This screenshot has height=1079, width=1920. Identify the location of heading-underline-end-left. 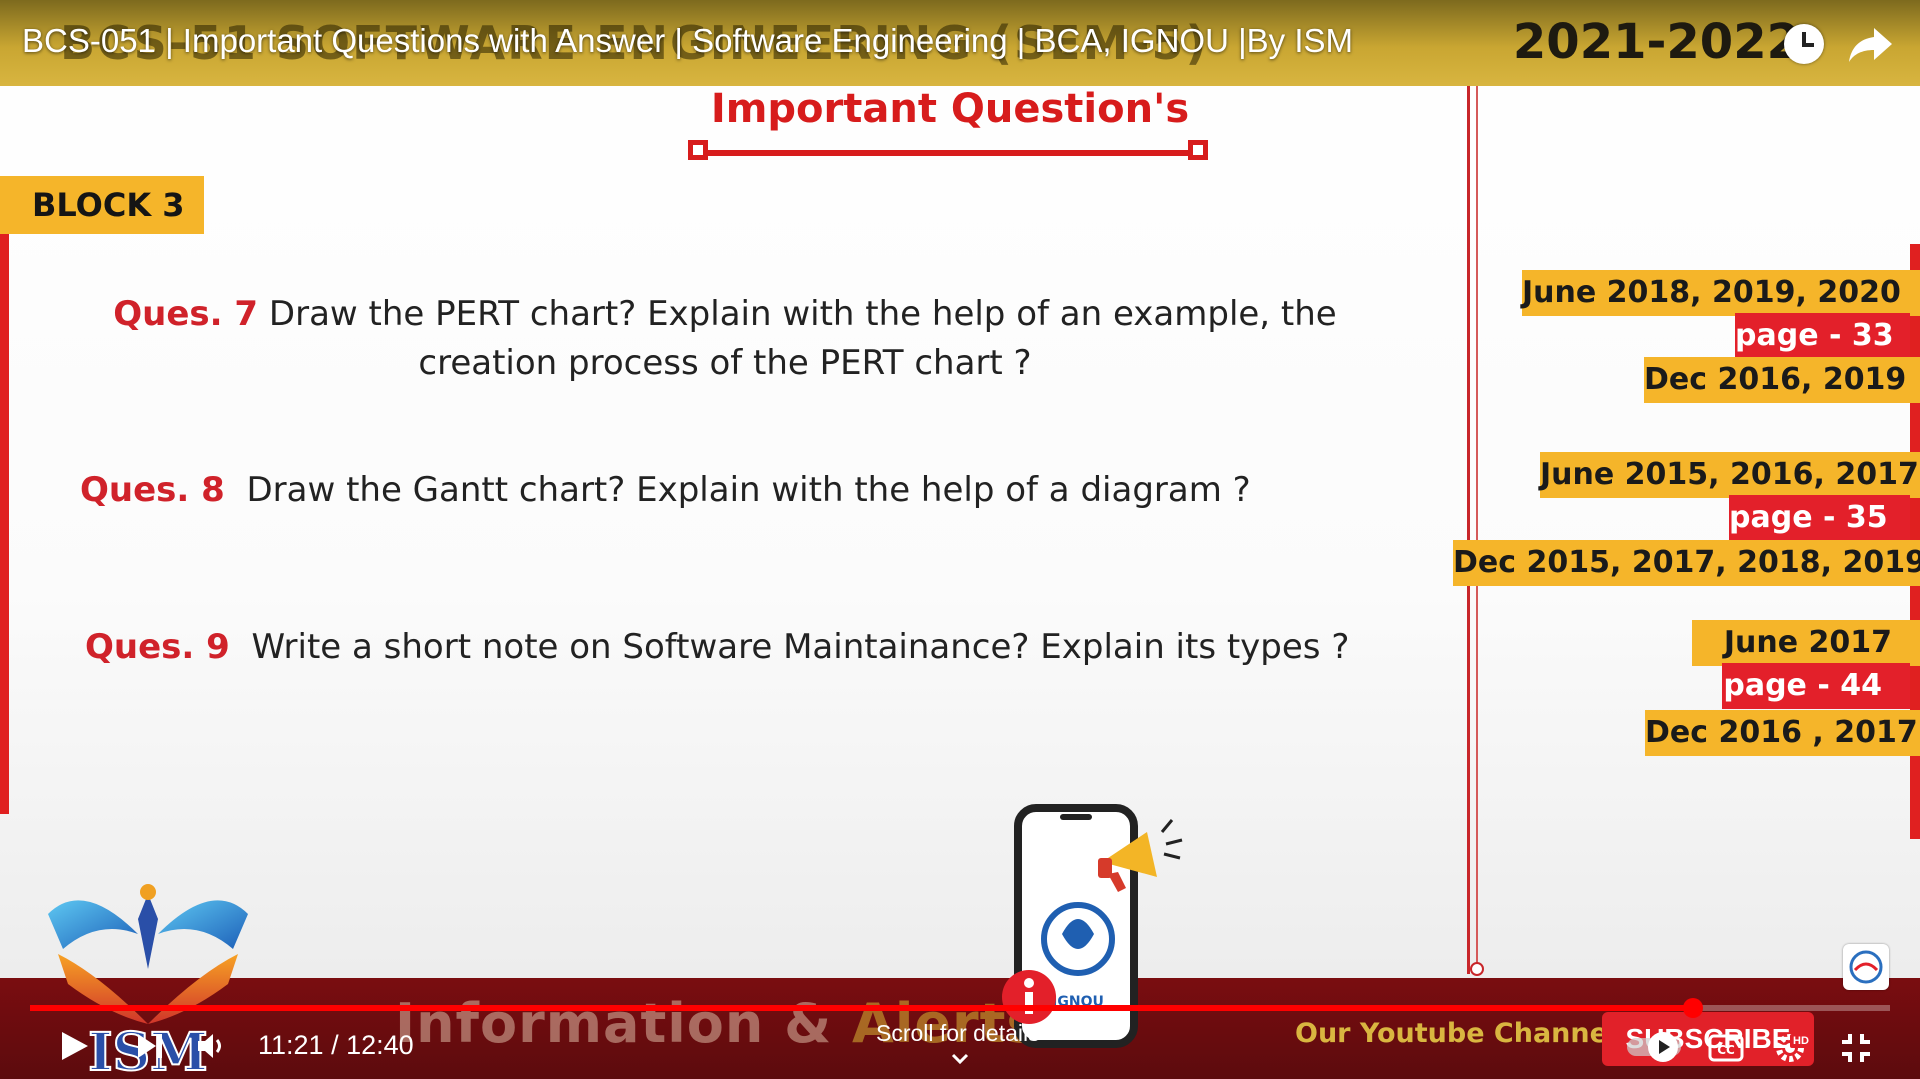
(698, 150).